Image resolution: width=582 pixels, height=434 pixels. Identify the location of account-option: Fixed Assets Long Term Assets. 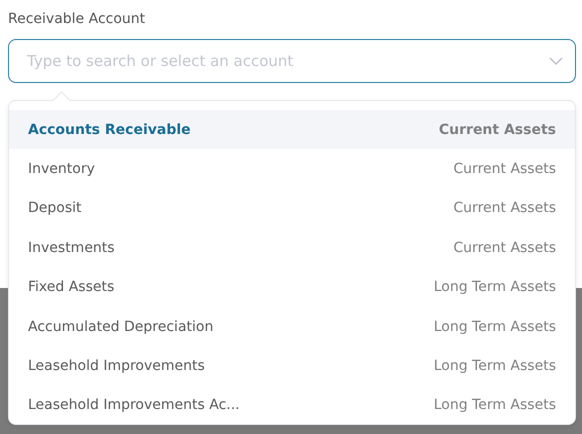
(292, 287).